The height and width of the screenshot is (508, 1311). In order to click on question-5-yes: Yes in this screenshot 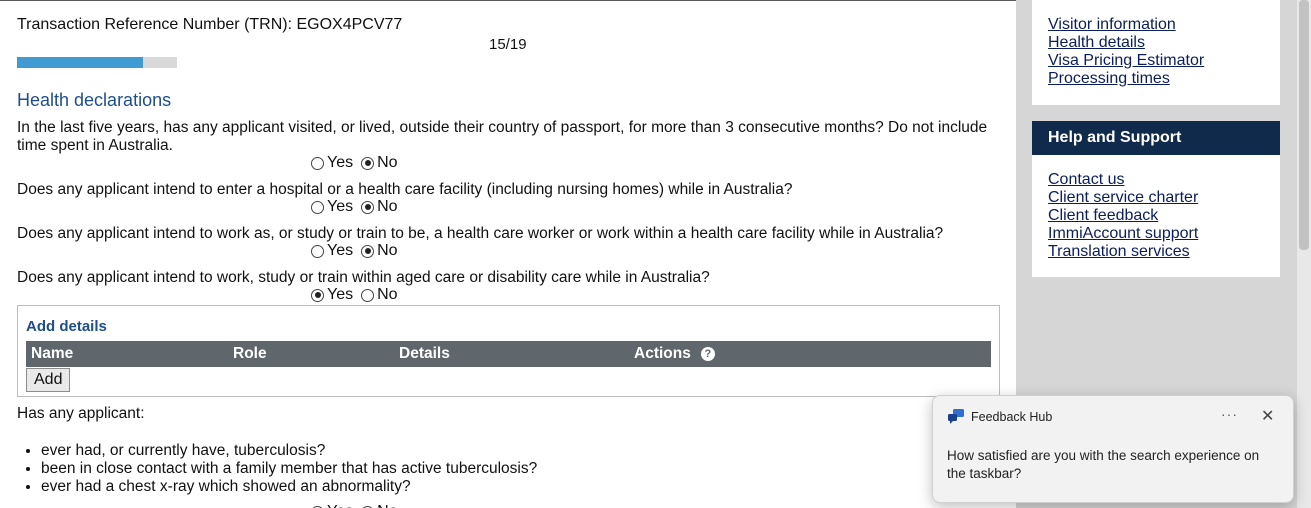, I will do `click(332, 505)`.